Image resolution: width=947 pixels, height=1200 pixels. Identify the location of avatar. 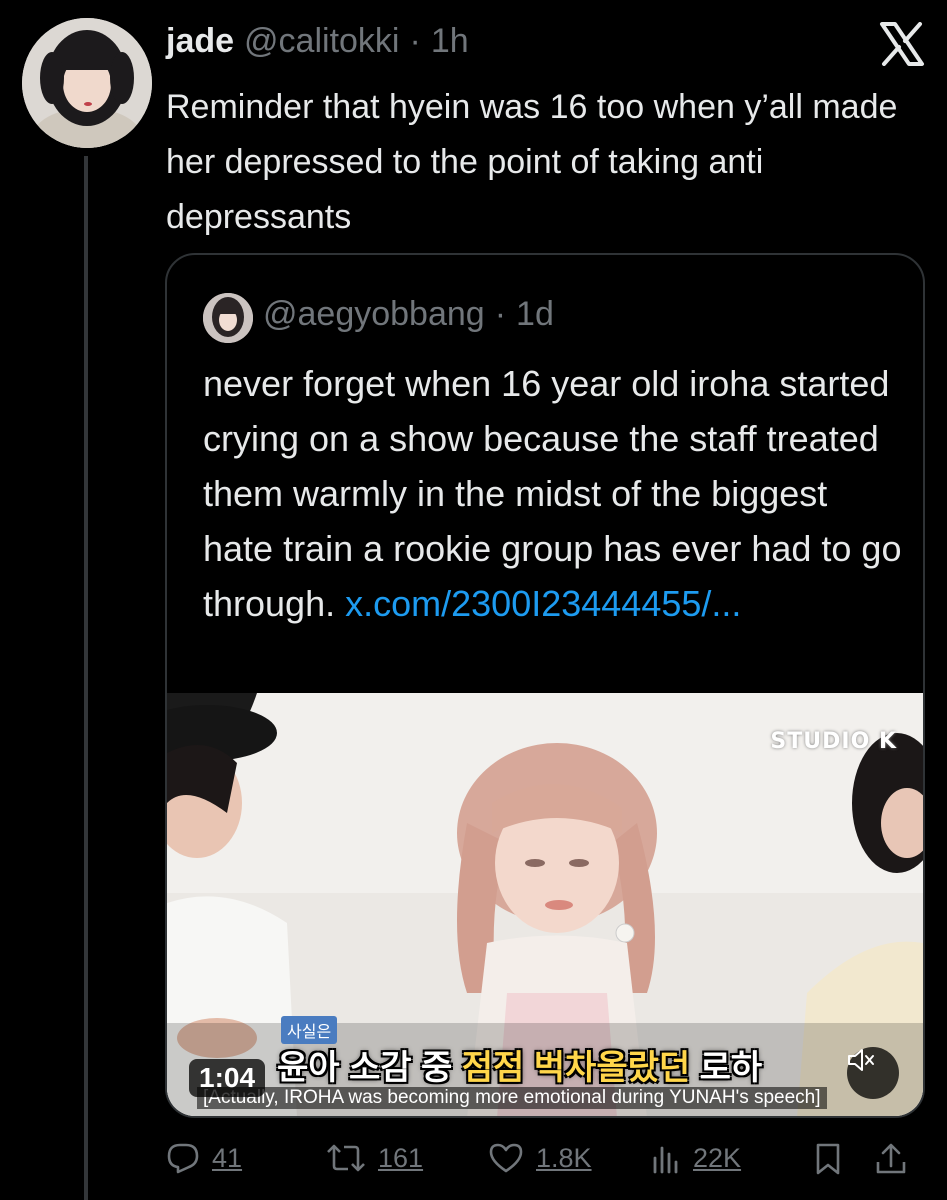
(87, 83).